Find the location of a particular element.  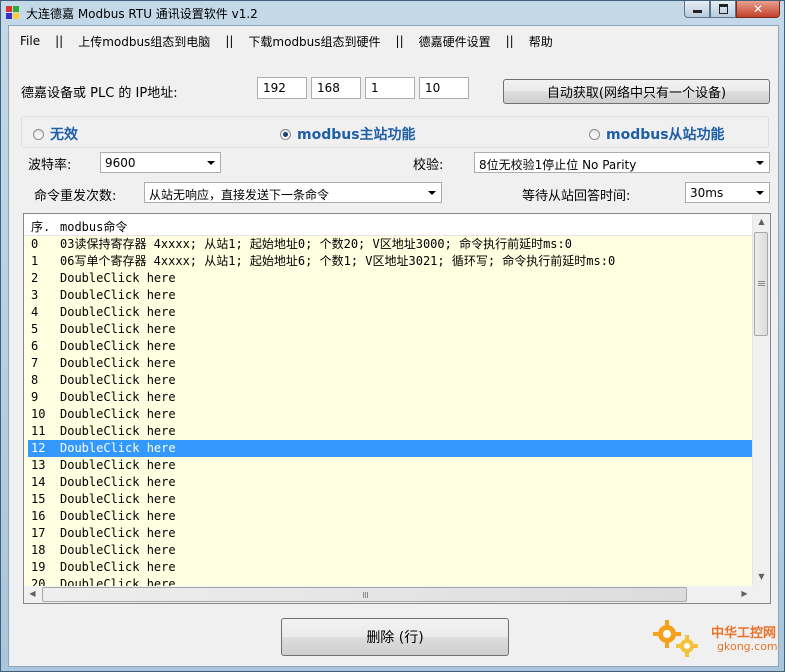

row-index: 2 is located at coordinates (35, 278).